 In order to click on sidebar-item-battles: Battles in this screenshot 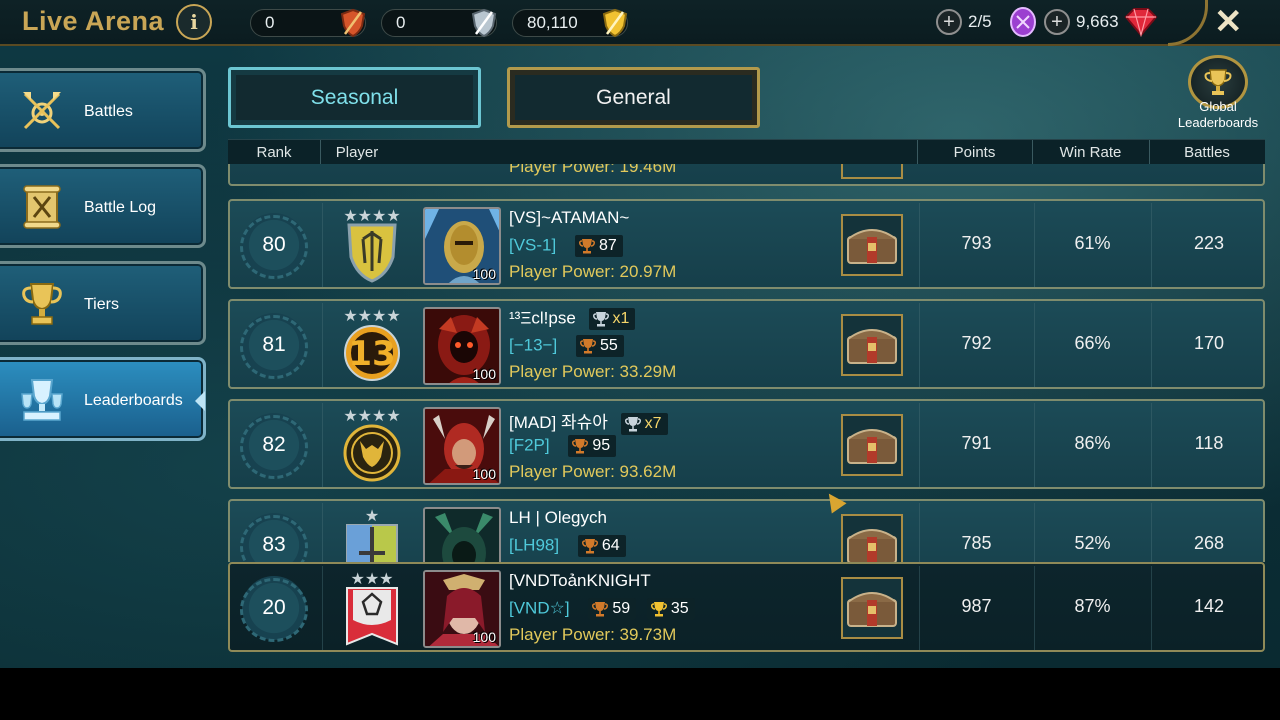, I will do `click(103, 110)`.